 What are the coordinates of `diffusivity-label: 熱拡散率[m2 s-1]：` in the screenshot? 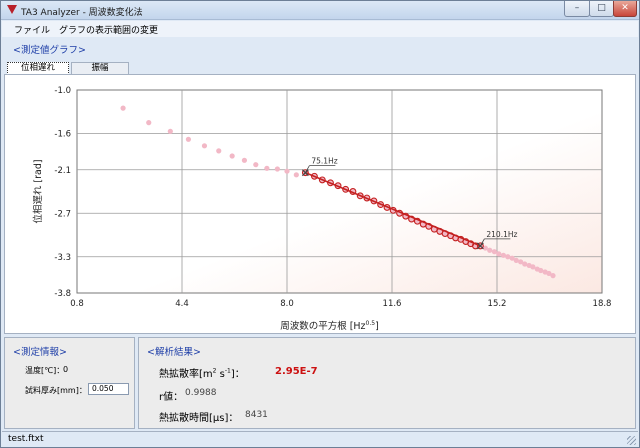 It's located at (202, 372).